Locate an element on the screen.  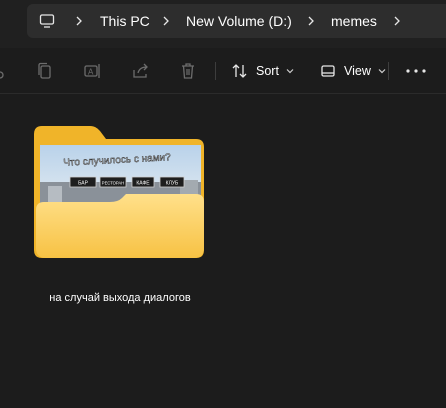
thumbnail-sign-club: КЛУБ is located at coordinates (172, 184).